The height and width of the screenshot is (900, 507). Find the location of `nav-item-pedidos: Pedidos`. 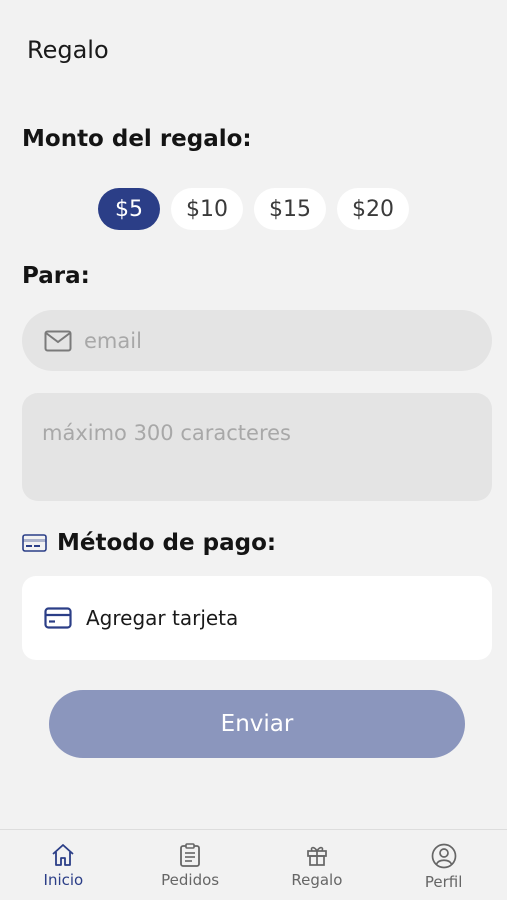

nav-item-pedidos: Pedidos is located at coordinates (190, 865).